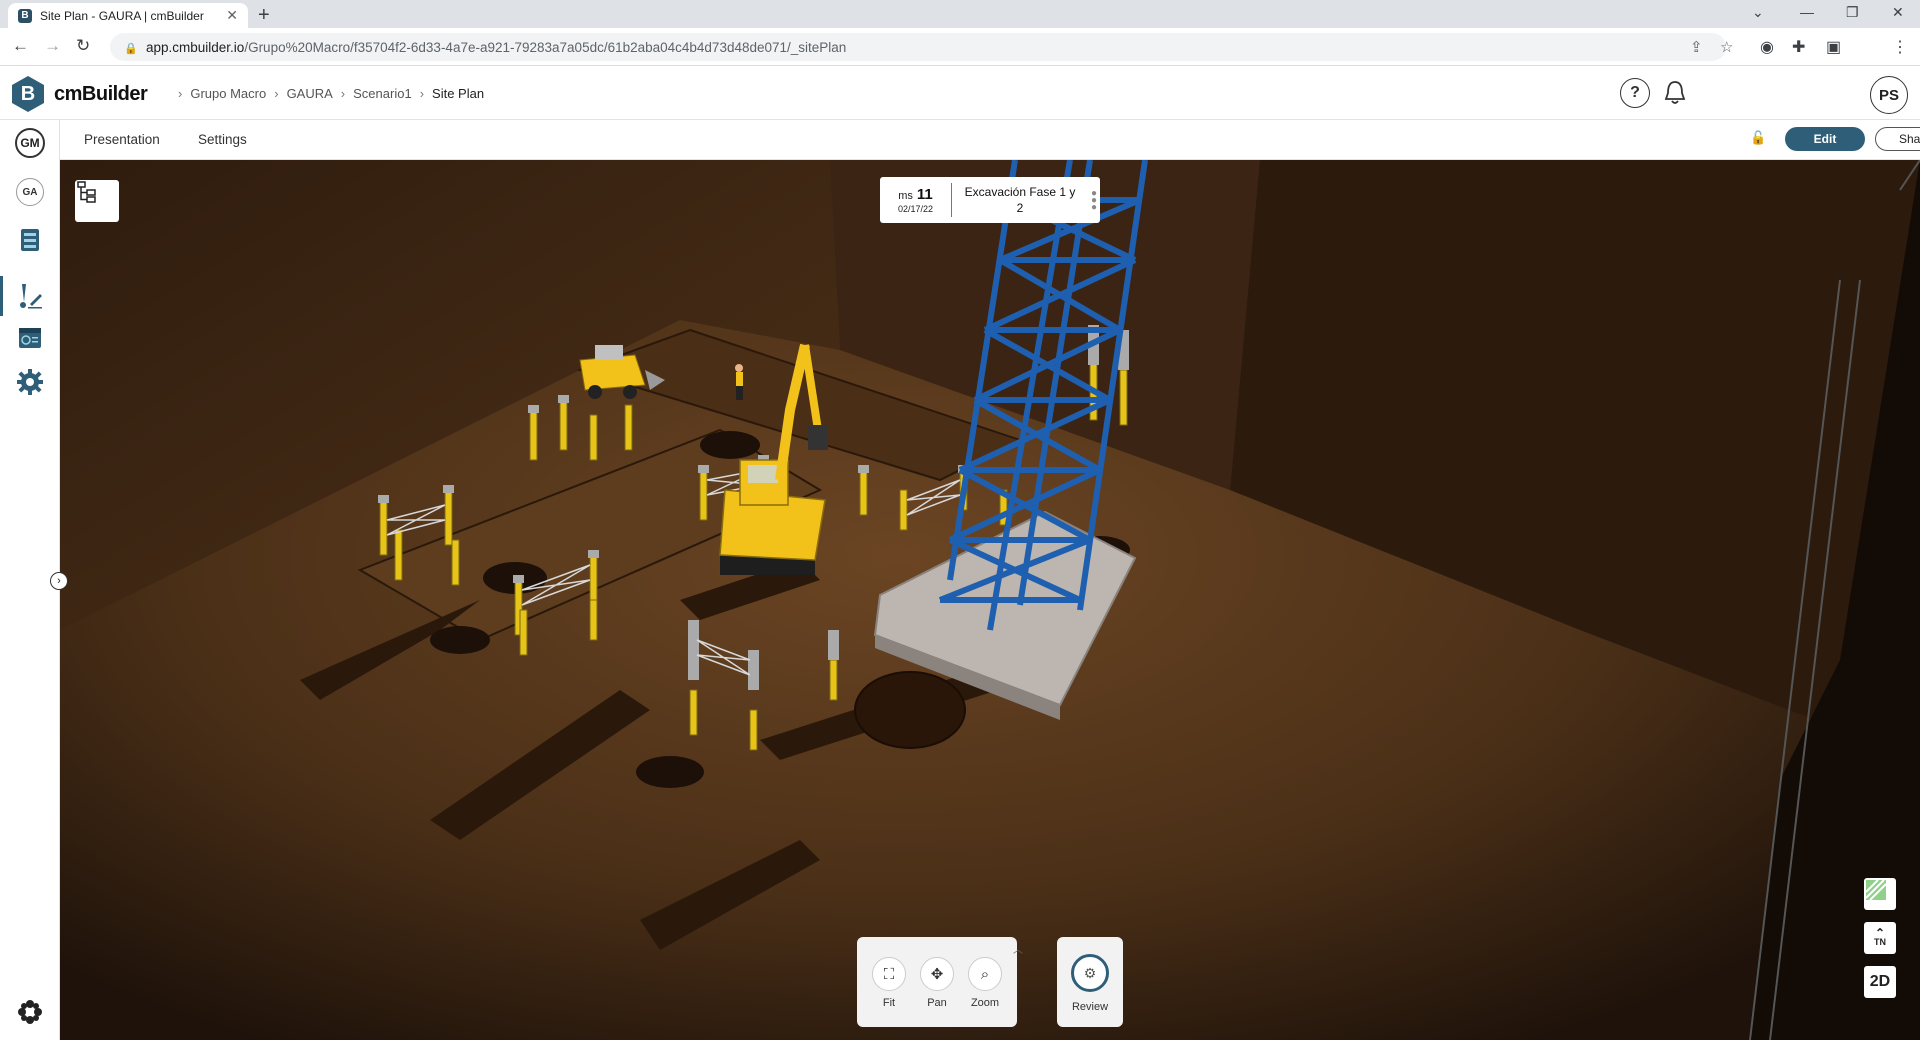 This screenshot has height=1040, width=1920. Describe the element at coordinates (1852, 12) in the screenshot. I see `restore-icon: ❐` at that location.